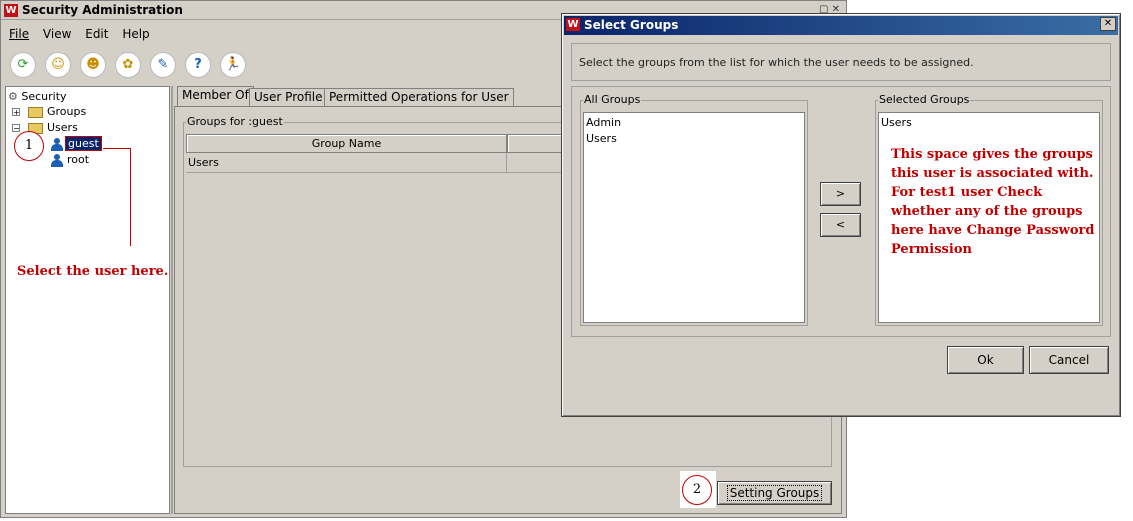 The width and height of the screenshot is (1133, 521). I want to click on all-groups-box: All Groups Admin Users, so click(694, 209).